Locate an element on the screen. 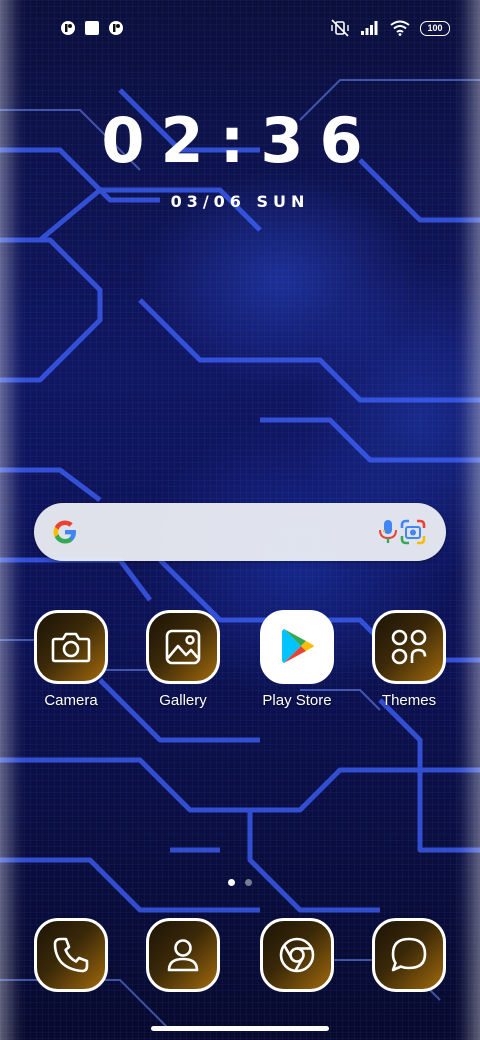 This screenshot has height=1040, width=480. messages-icon is located at coordinates (409, 955).